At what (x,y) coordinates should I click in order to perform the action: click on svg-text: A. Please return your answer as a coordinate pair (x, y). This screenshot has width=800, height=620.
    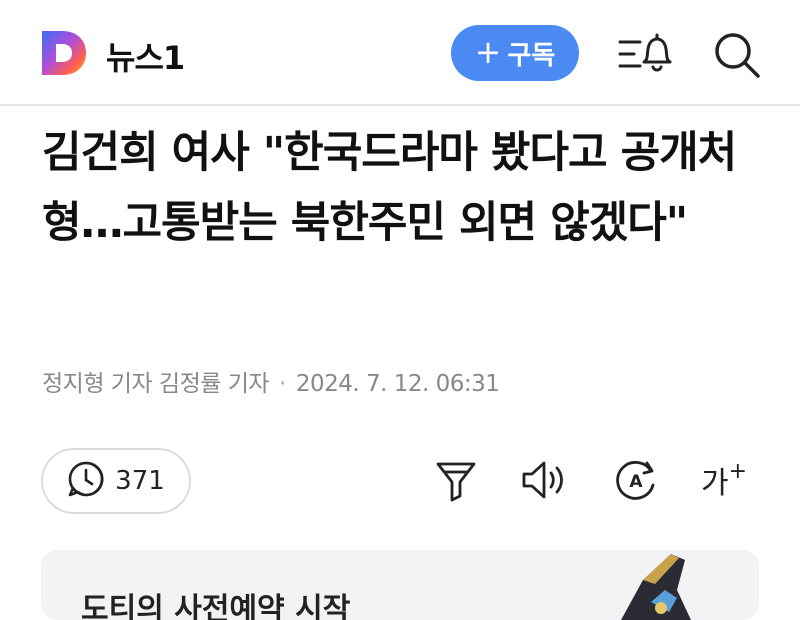
    Looking at the image, I should click on (636, 482).